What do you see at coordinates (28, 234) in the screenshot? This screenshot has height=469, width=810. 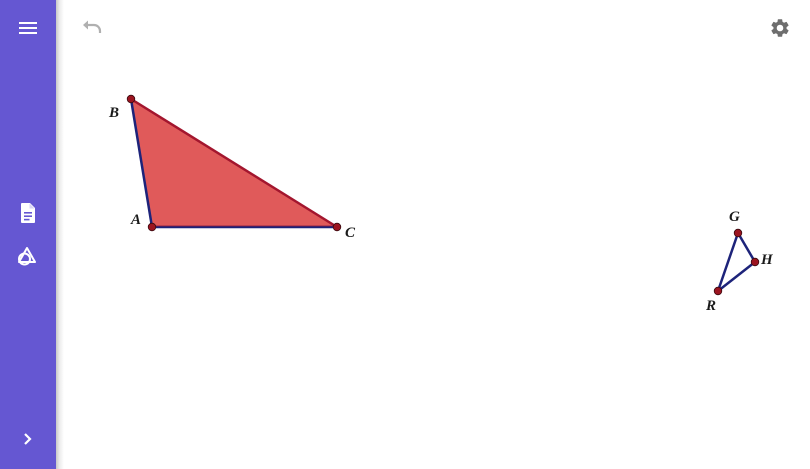 I see `sidebar` at bounding box center [28, 234].